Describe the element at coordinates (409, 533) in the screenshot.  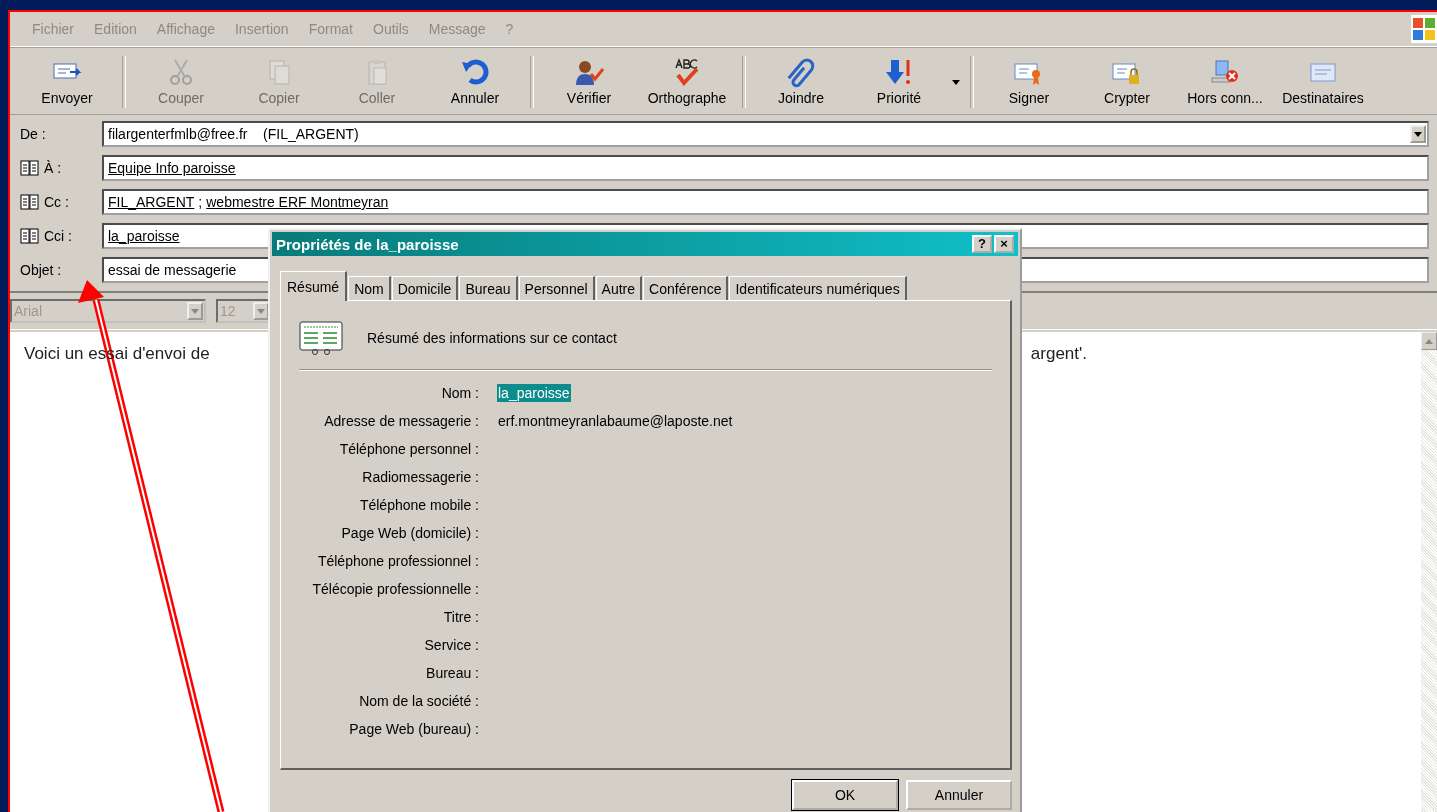
I see `field-label: Page Web (domicile) :` at that location.